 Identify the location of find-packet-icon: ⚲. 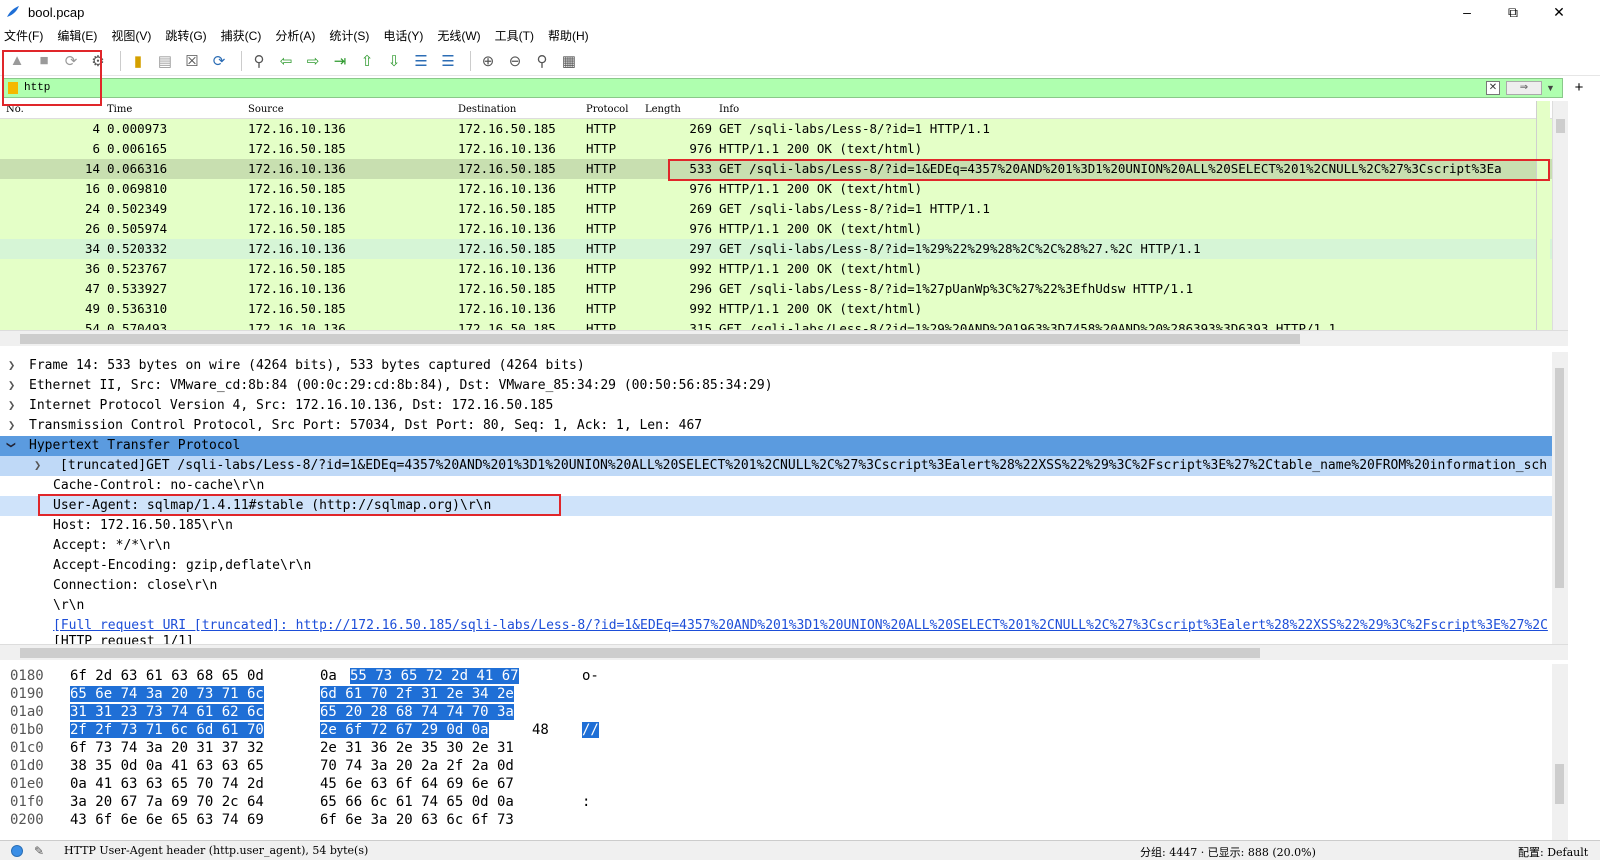
(259, 61).